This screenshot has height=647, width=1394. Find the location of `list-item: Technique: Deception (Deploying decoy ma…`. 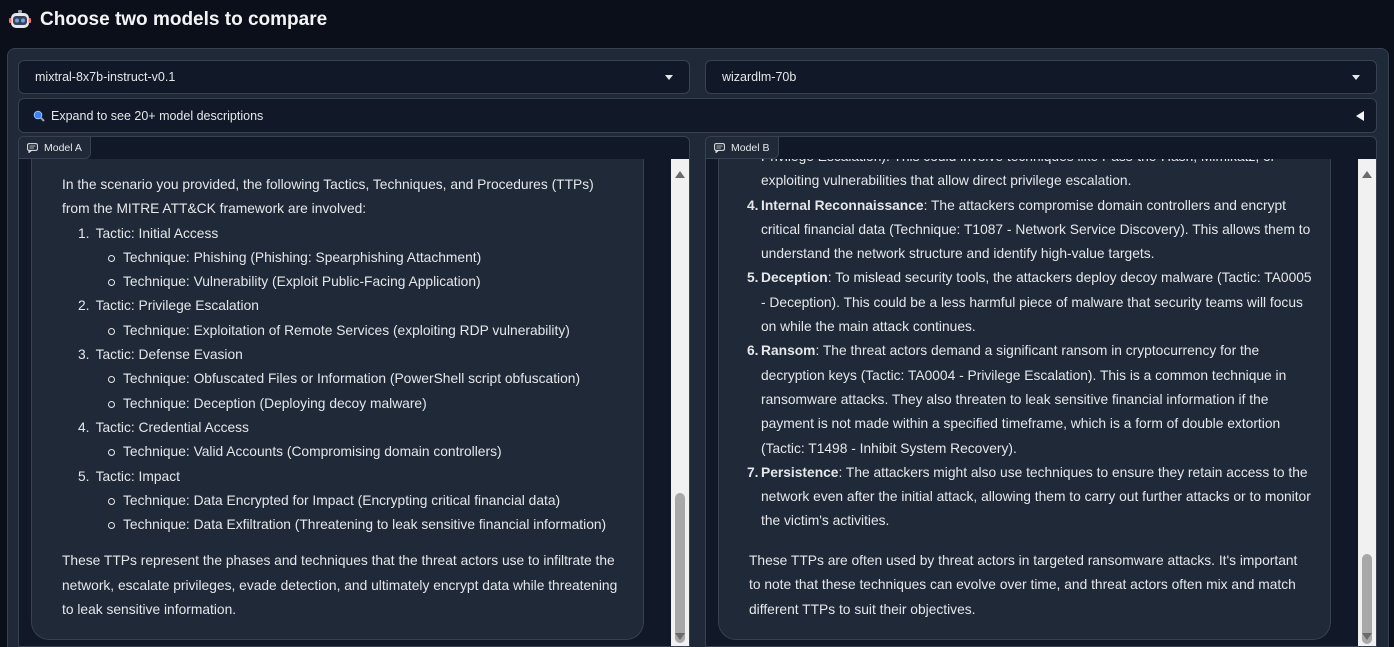

list-item: Technique: Deception (Deploying decoy ma… is located at coordinates (366, 404).